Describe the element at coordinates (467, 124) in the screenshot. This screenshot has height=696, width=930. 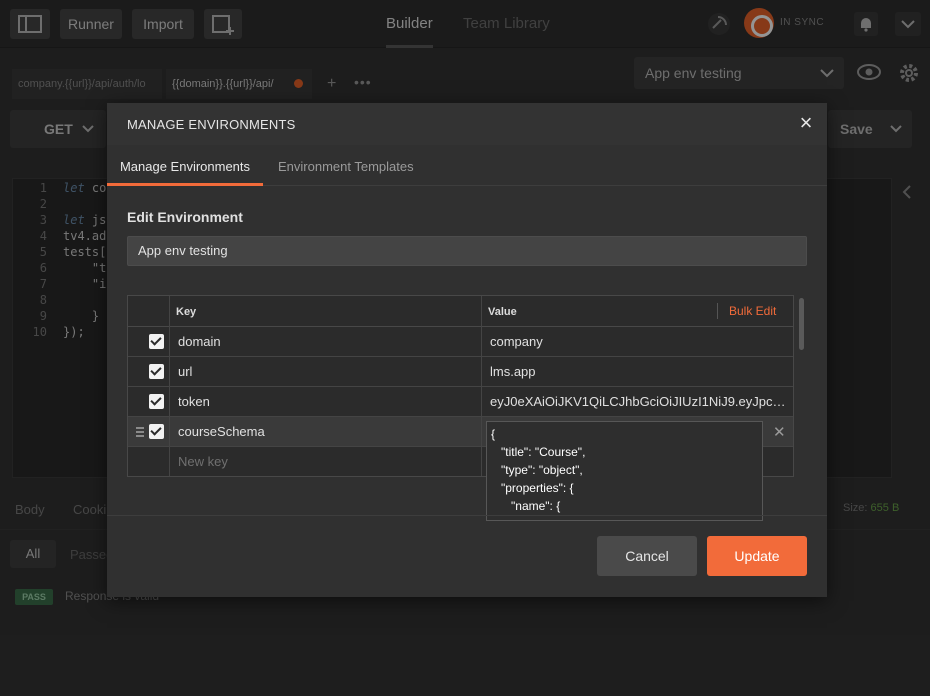
I see `modal-header: MANAGE ENVIRONMENTS ×` at that location.